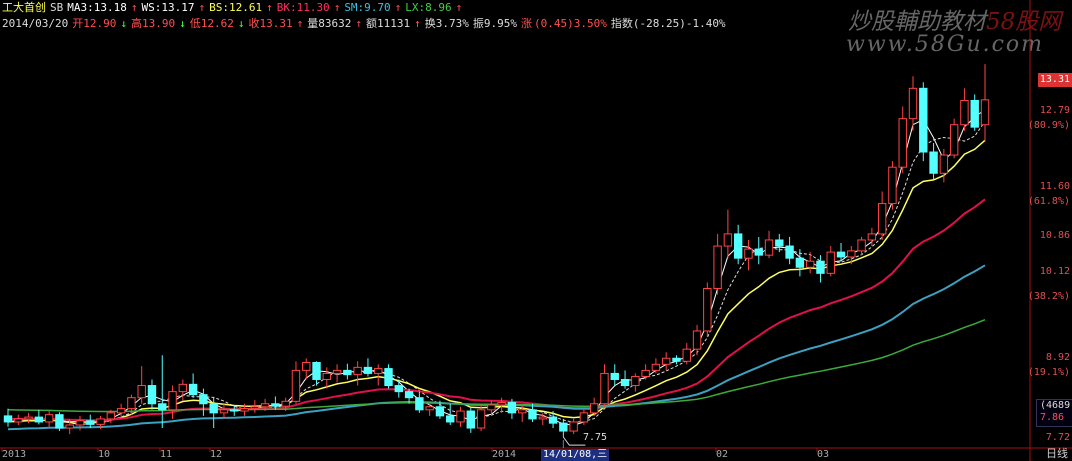 This screenshot has height=461, width=1072. Describe the element at coordinates (722, 454) in the screenshot. I see `date-axis-label: 02` at that location.